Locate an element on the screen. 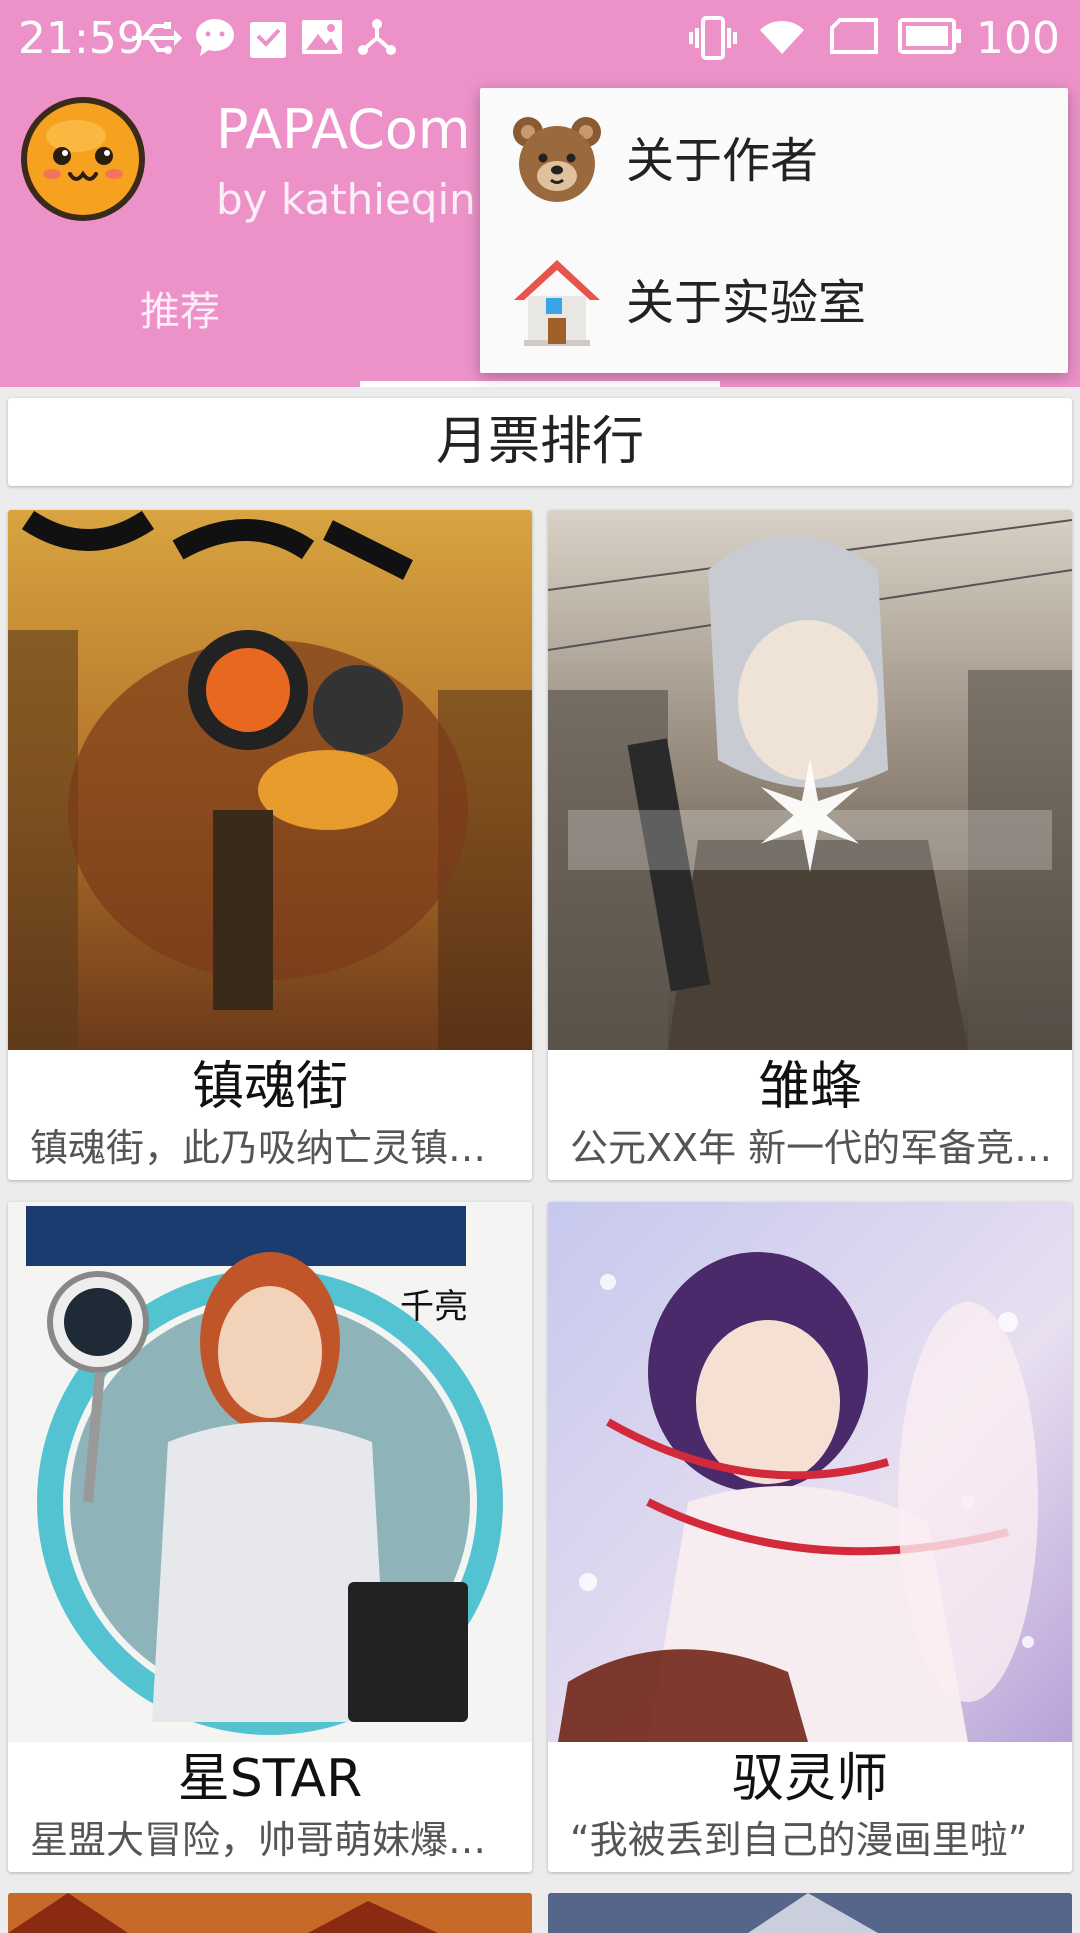  bag-icon is located at coordinates (268, 40).